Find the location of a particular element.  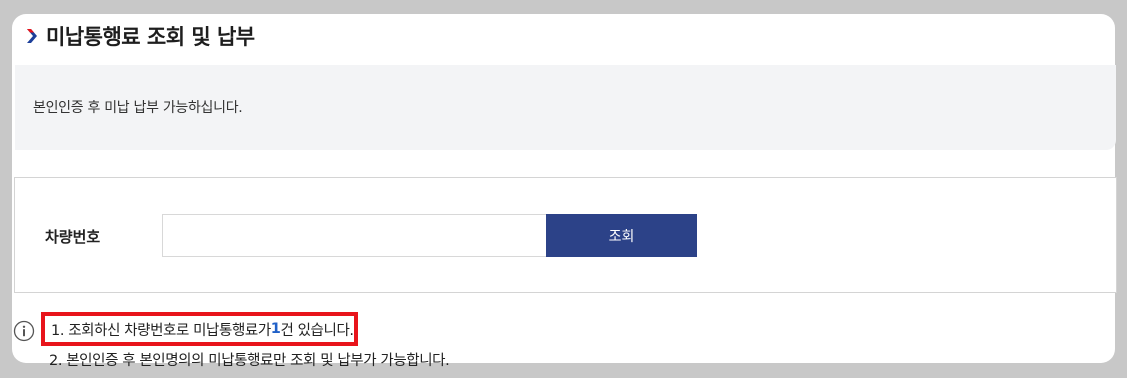

info-icon is located at coordinates (24, 331).